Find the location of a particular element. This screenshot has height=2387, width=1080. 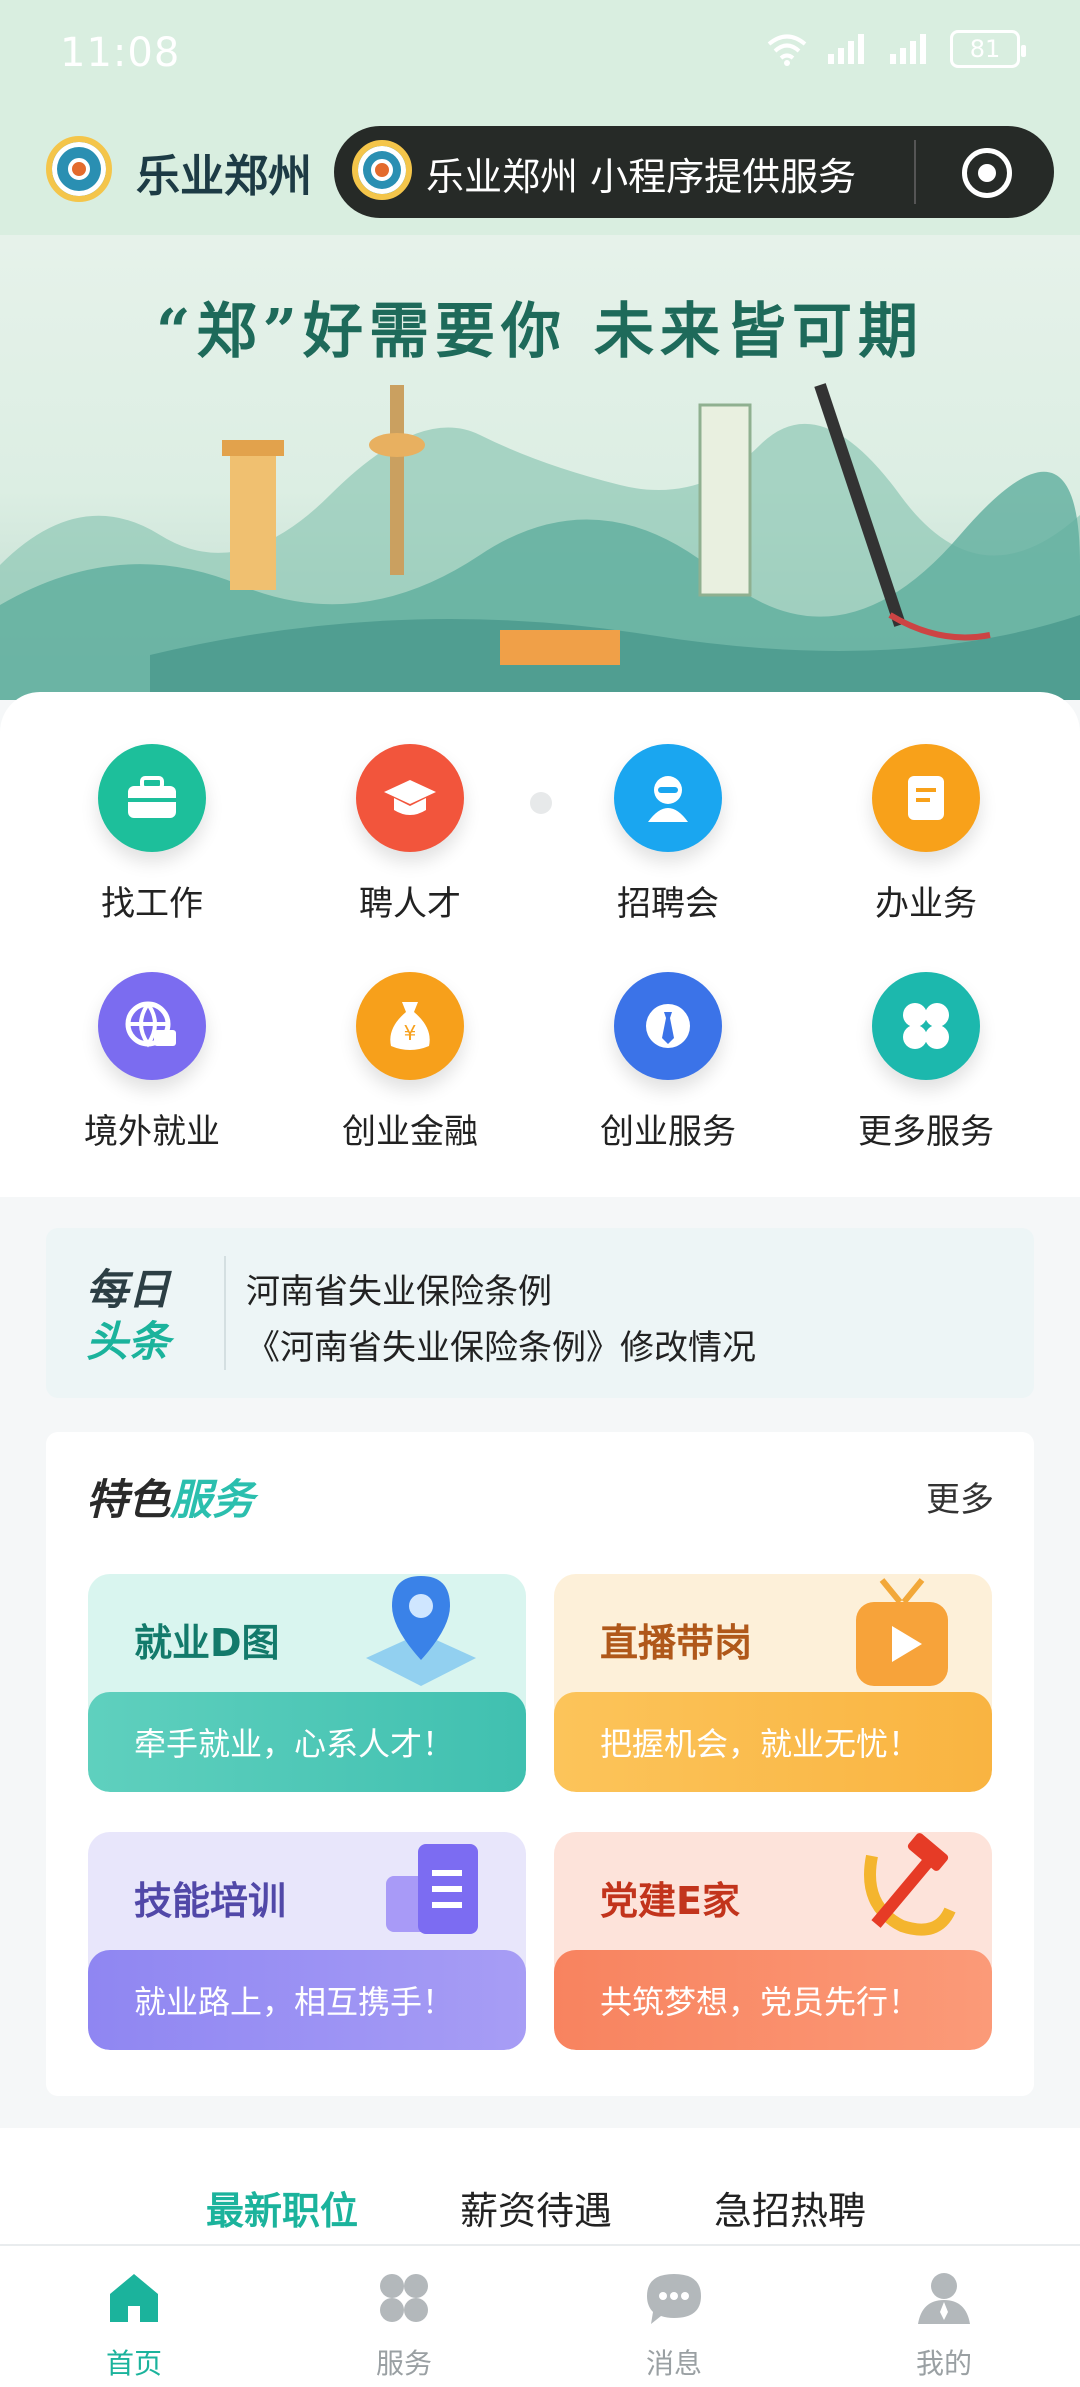

close-target-icon is located at coordinates (987, 173).